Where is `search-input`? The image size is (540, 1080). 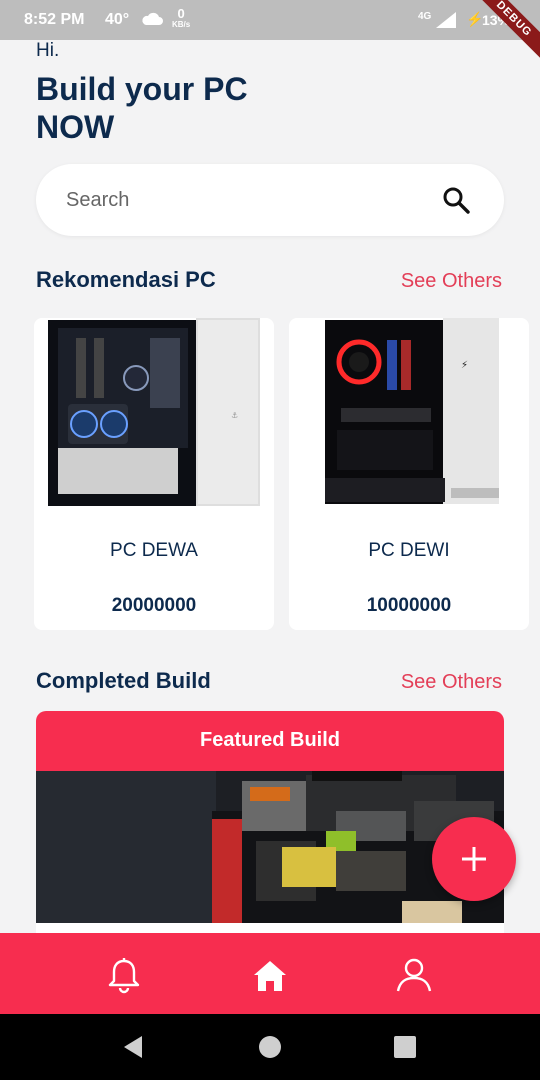
search-input is located at coordinates (246, 200).